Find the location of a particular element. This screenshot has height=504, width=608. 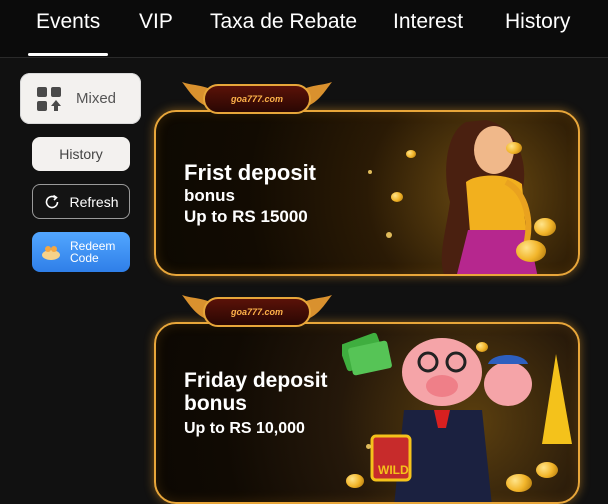

tab-taxa-de-rebate: Taxa de Rebate is located at coordinates (283, 24).